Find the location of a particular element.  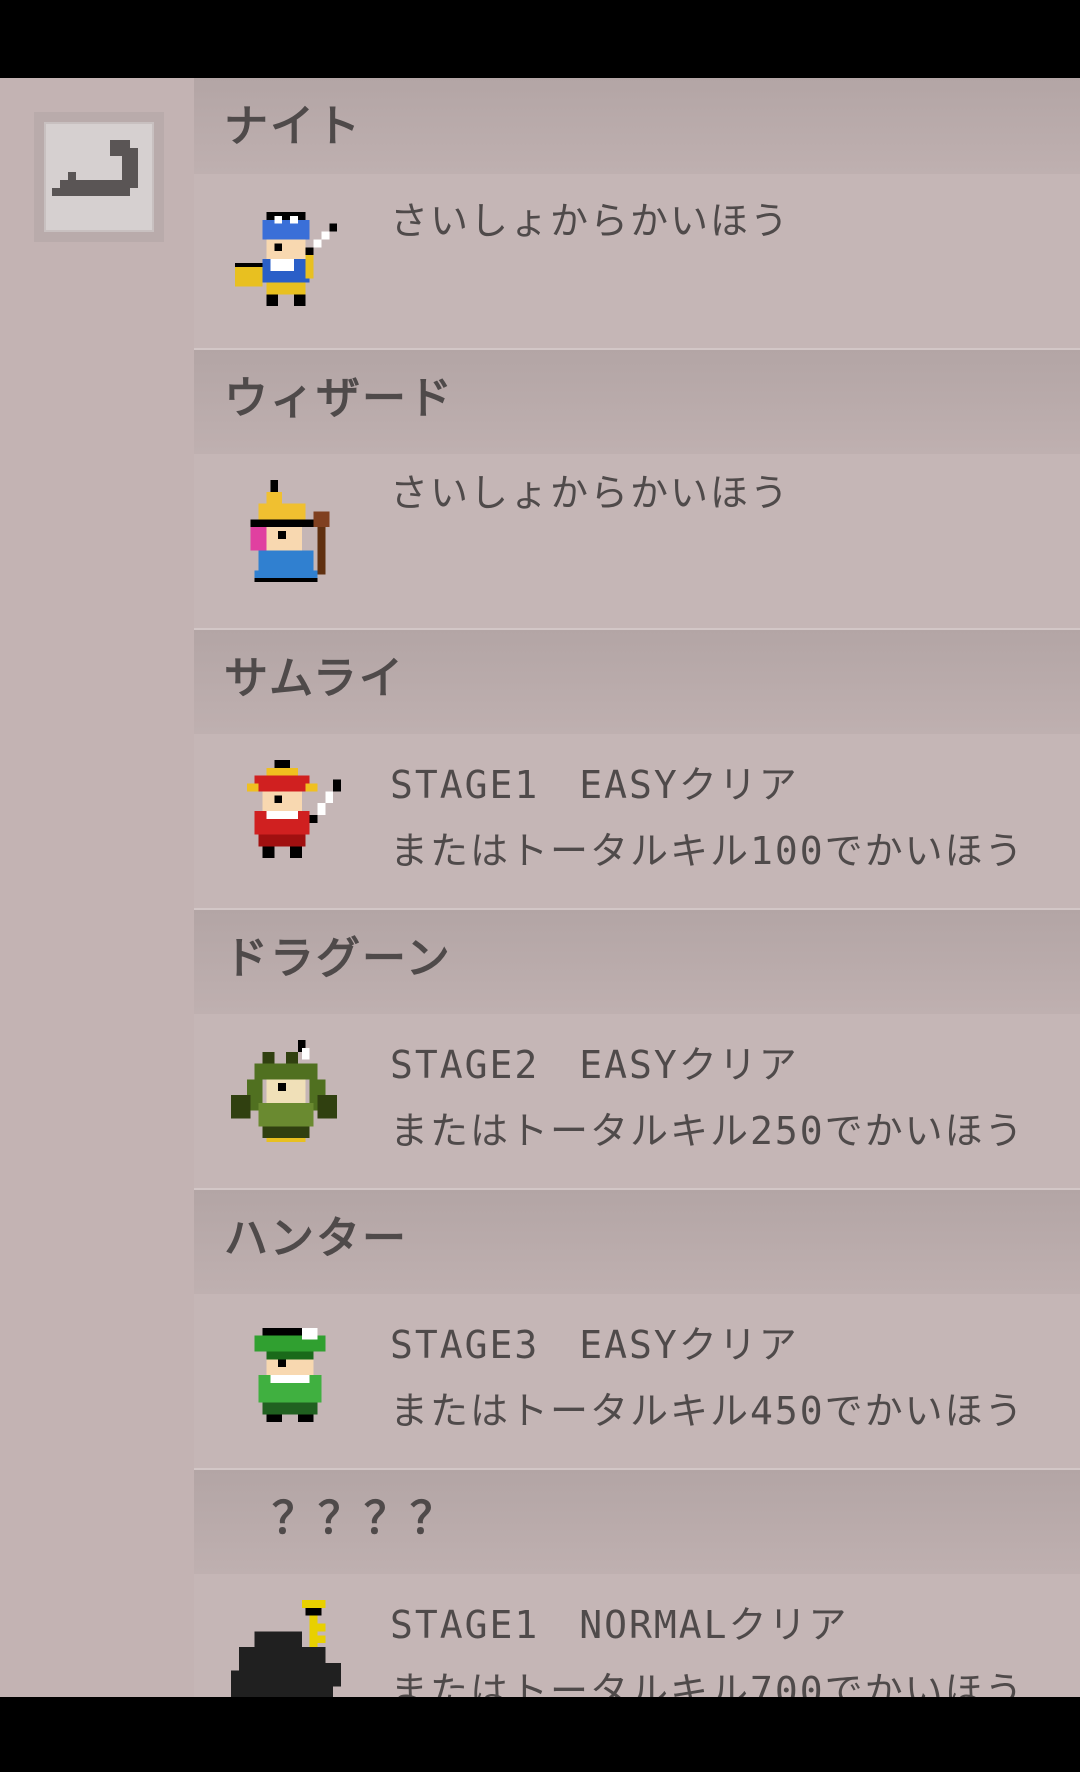

unit-name: ハンター is located at coordinates (316, 1238).